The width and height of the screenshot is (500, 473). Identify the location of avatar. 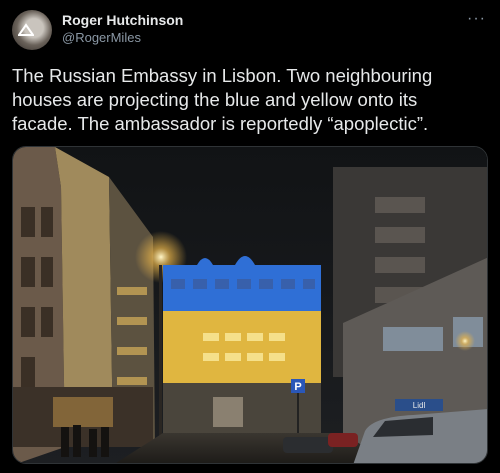
(32, 30).